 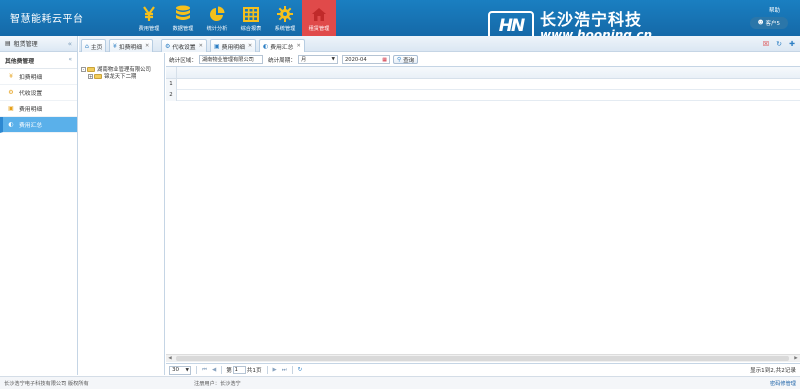 I want to click on table-icon, so click(x=251, y=14).